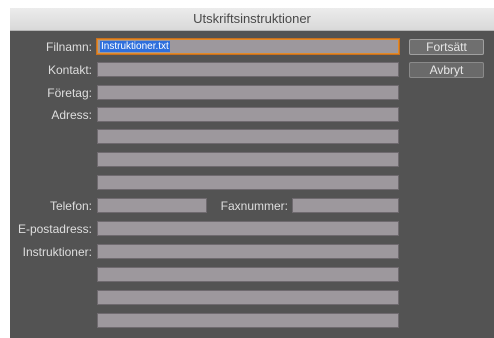 This screenshot has width=494, height=338. I want to click on contact-label: Kontakt:, so click(69, 70).